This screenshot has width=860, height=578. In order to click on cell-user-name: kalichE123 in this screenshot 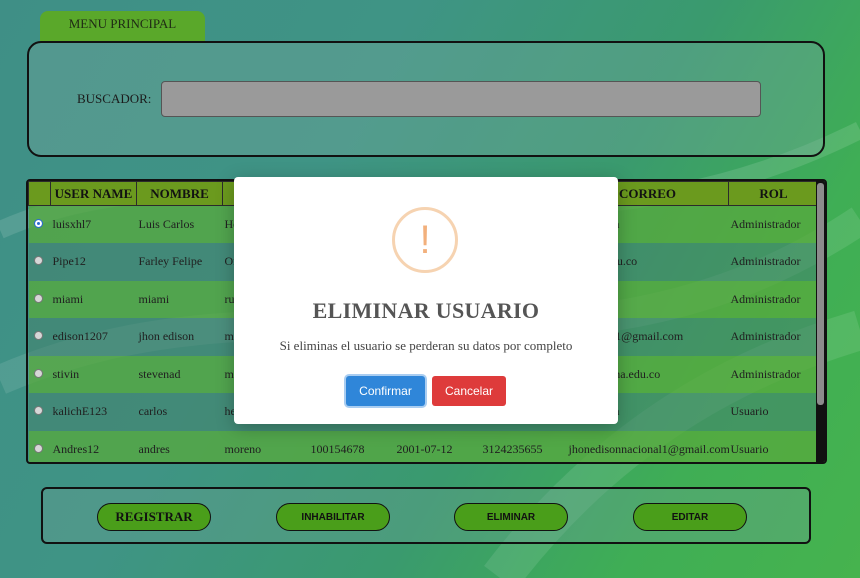, I will do `click(93, 412)`.